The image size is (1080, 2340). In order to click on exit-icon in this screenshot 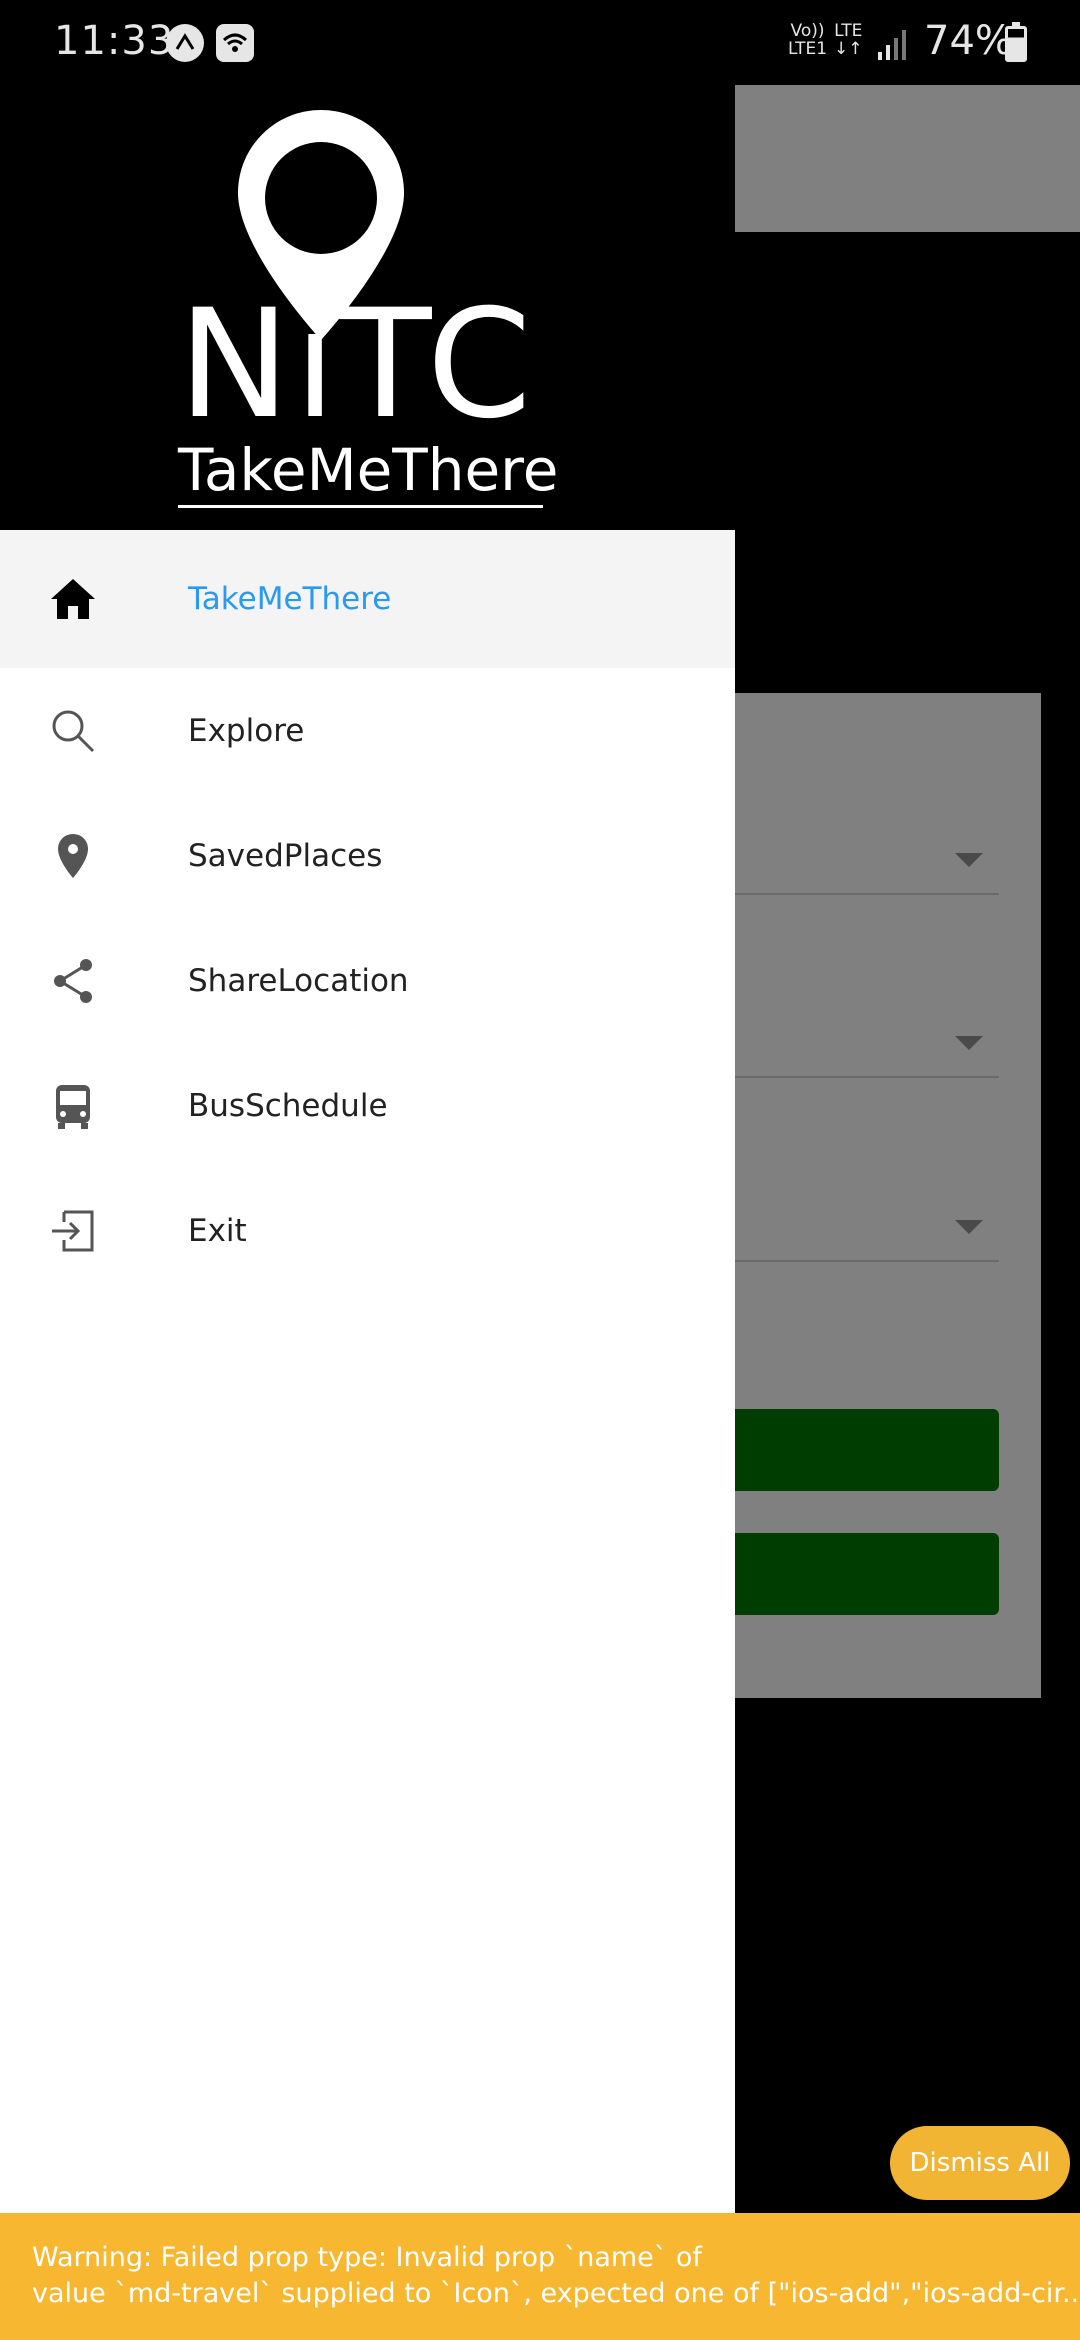, I will do `click(73, 1230)`.